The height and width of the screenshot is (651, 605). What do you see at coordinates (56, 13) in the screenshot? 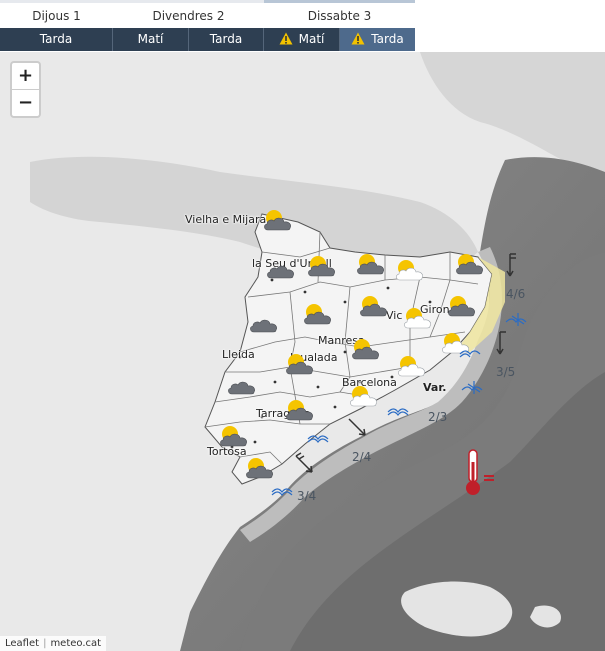
I see `day-tab-1: Dijous 1` at bounding box center [56, 13].